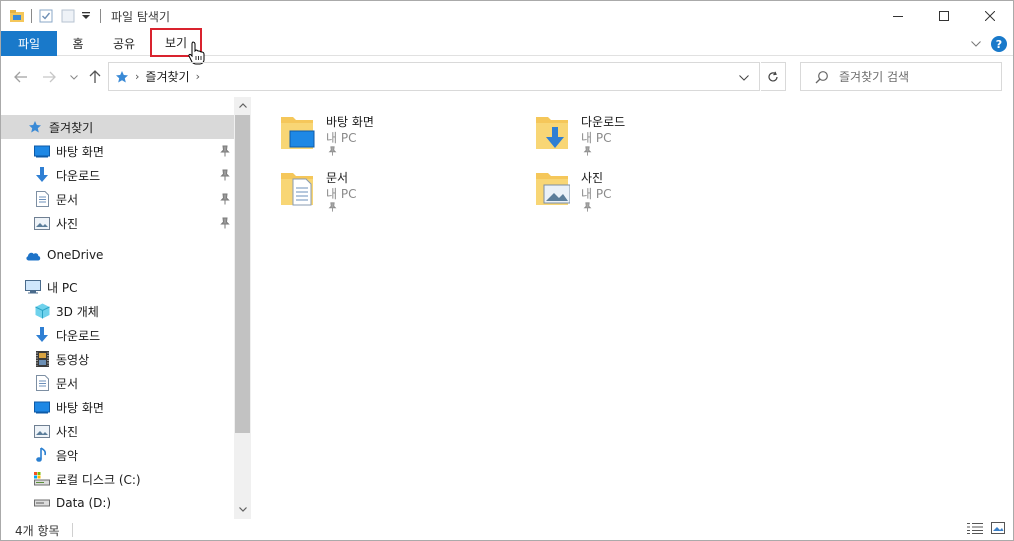  What do you see at coordinates (117, 359) in the screenshot?
I see `nav-item-videos: 동영상` at bounding box center [117, 359].